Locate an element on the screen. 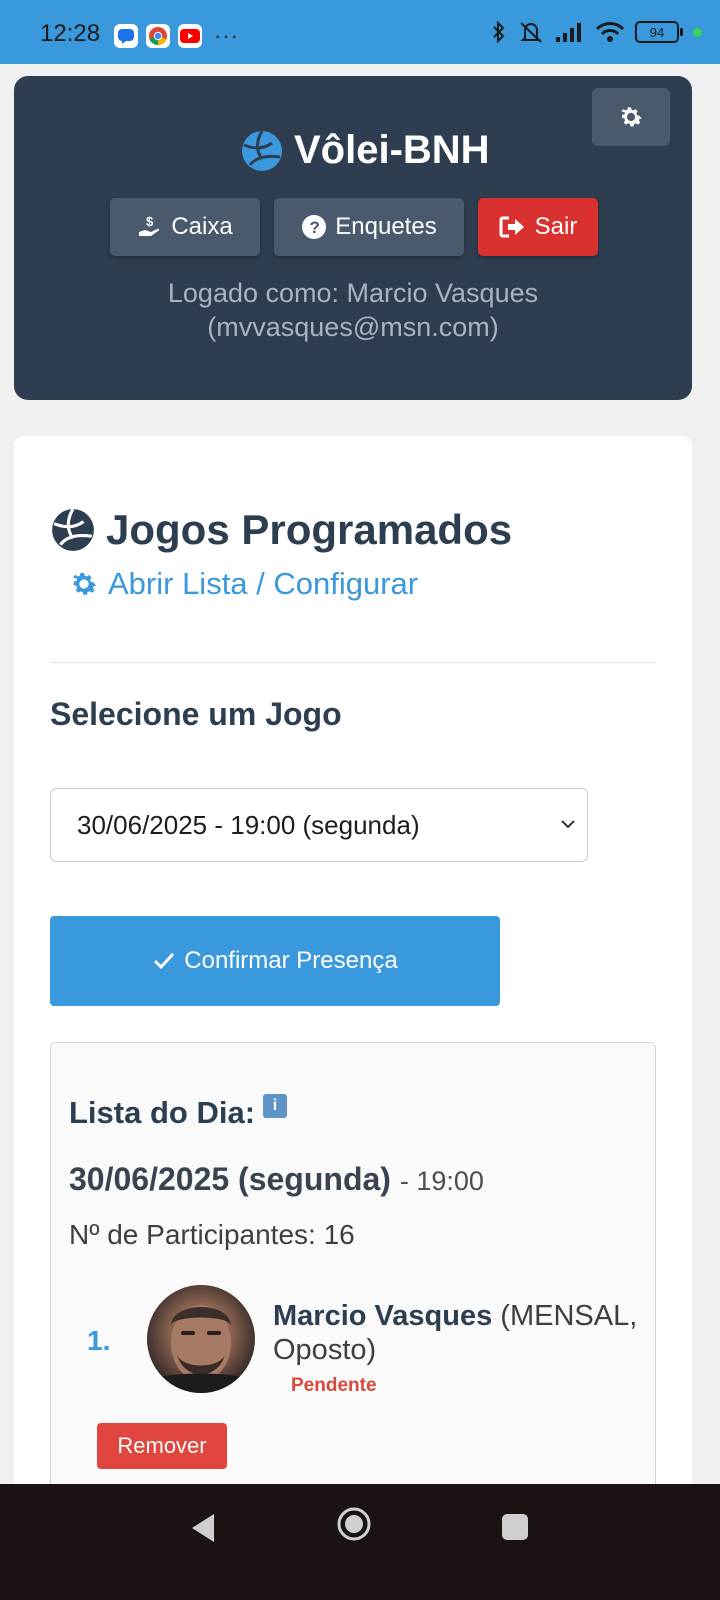 The image size is (720, 1600). game-select: 30/06/2025 - 19:00 (segunda) is located at coordinates (319, 825).